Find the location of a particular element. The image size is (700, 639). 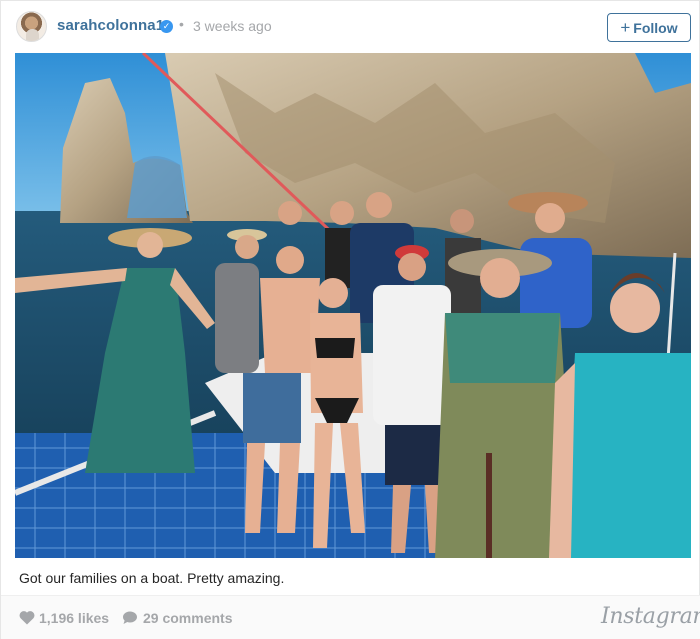

verified-badge-icon: ✓ is located at coordinates (166, 26).